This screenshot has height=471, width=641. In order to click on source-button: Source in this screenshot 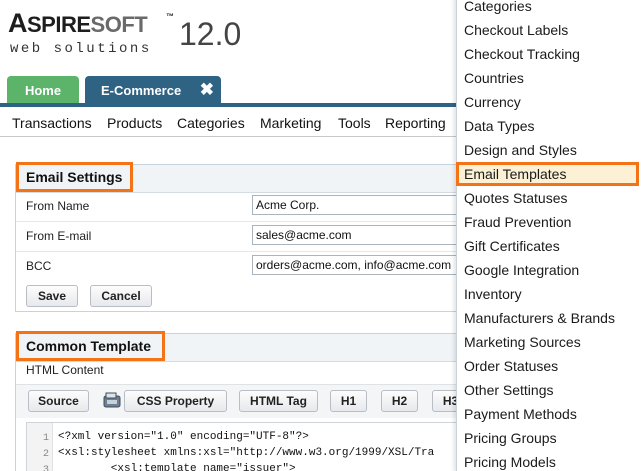, I will do `click(58, 401)`.